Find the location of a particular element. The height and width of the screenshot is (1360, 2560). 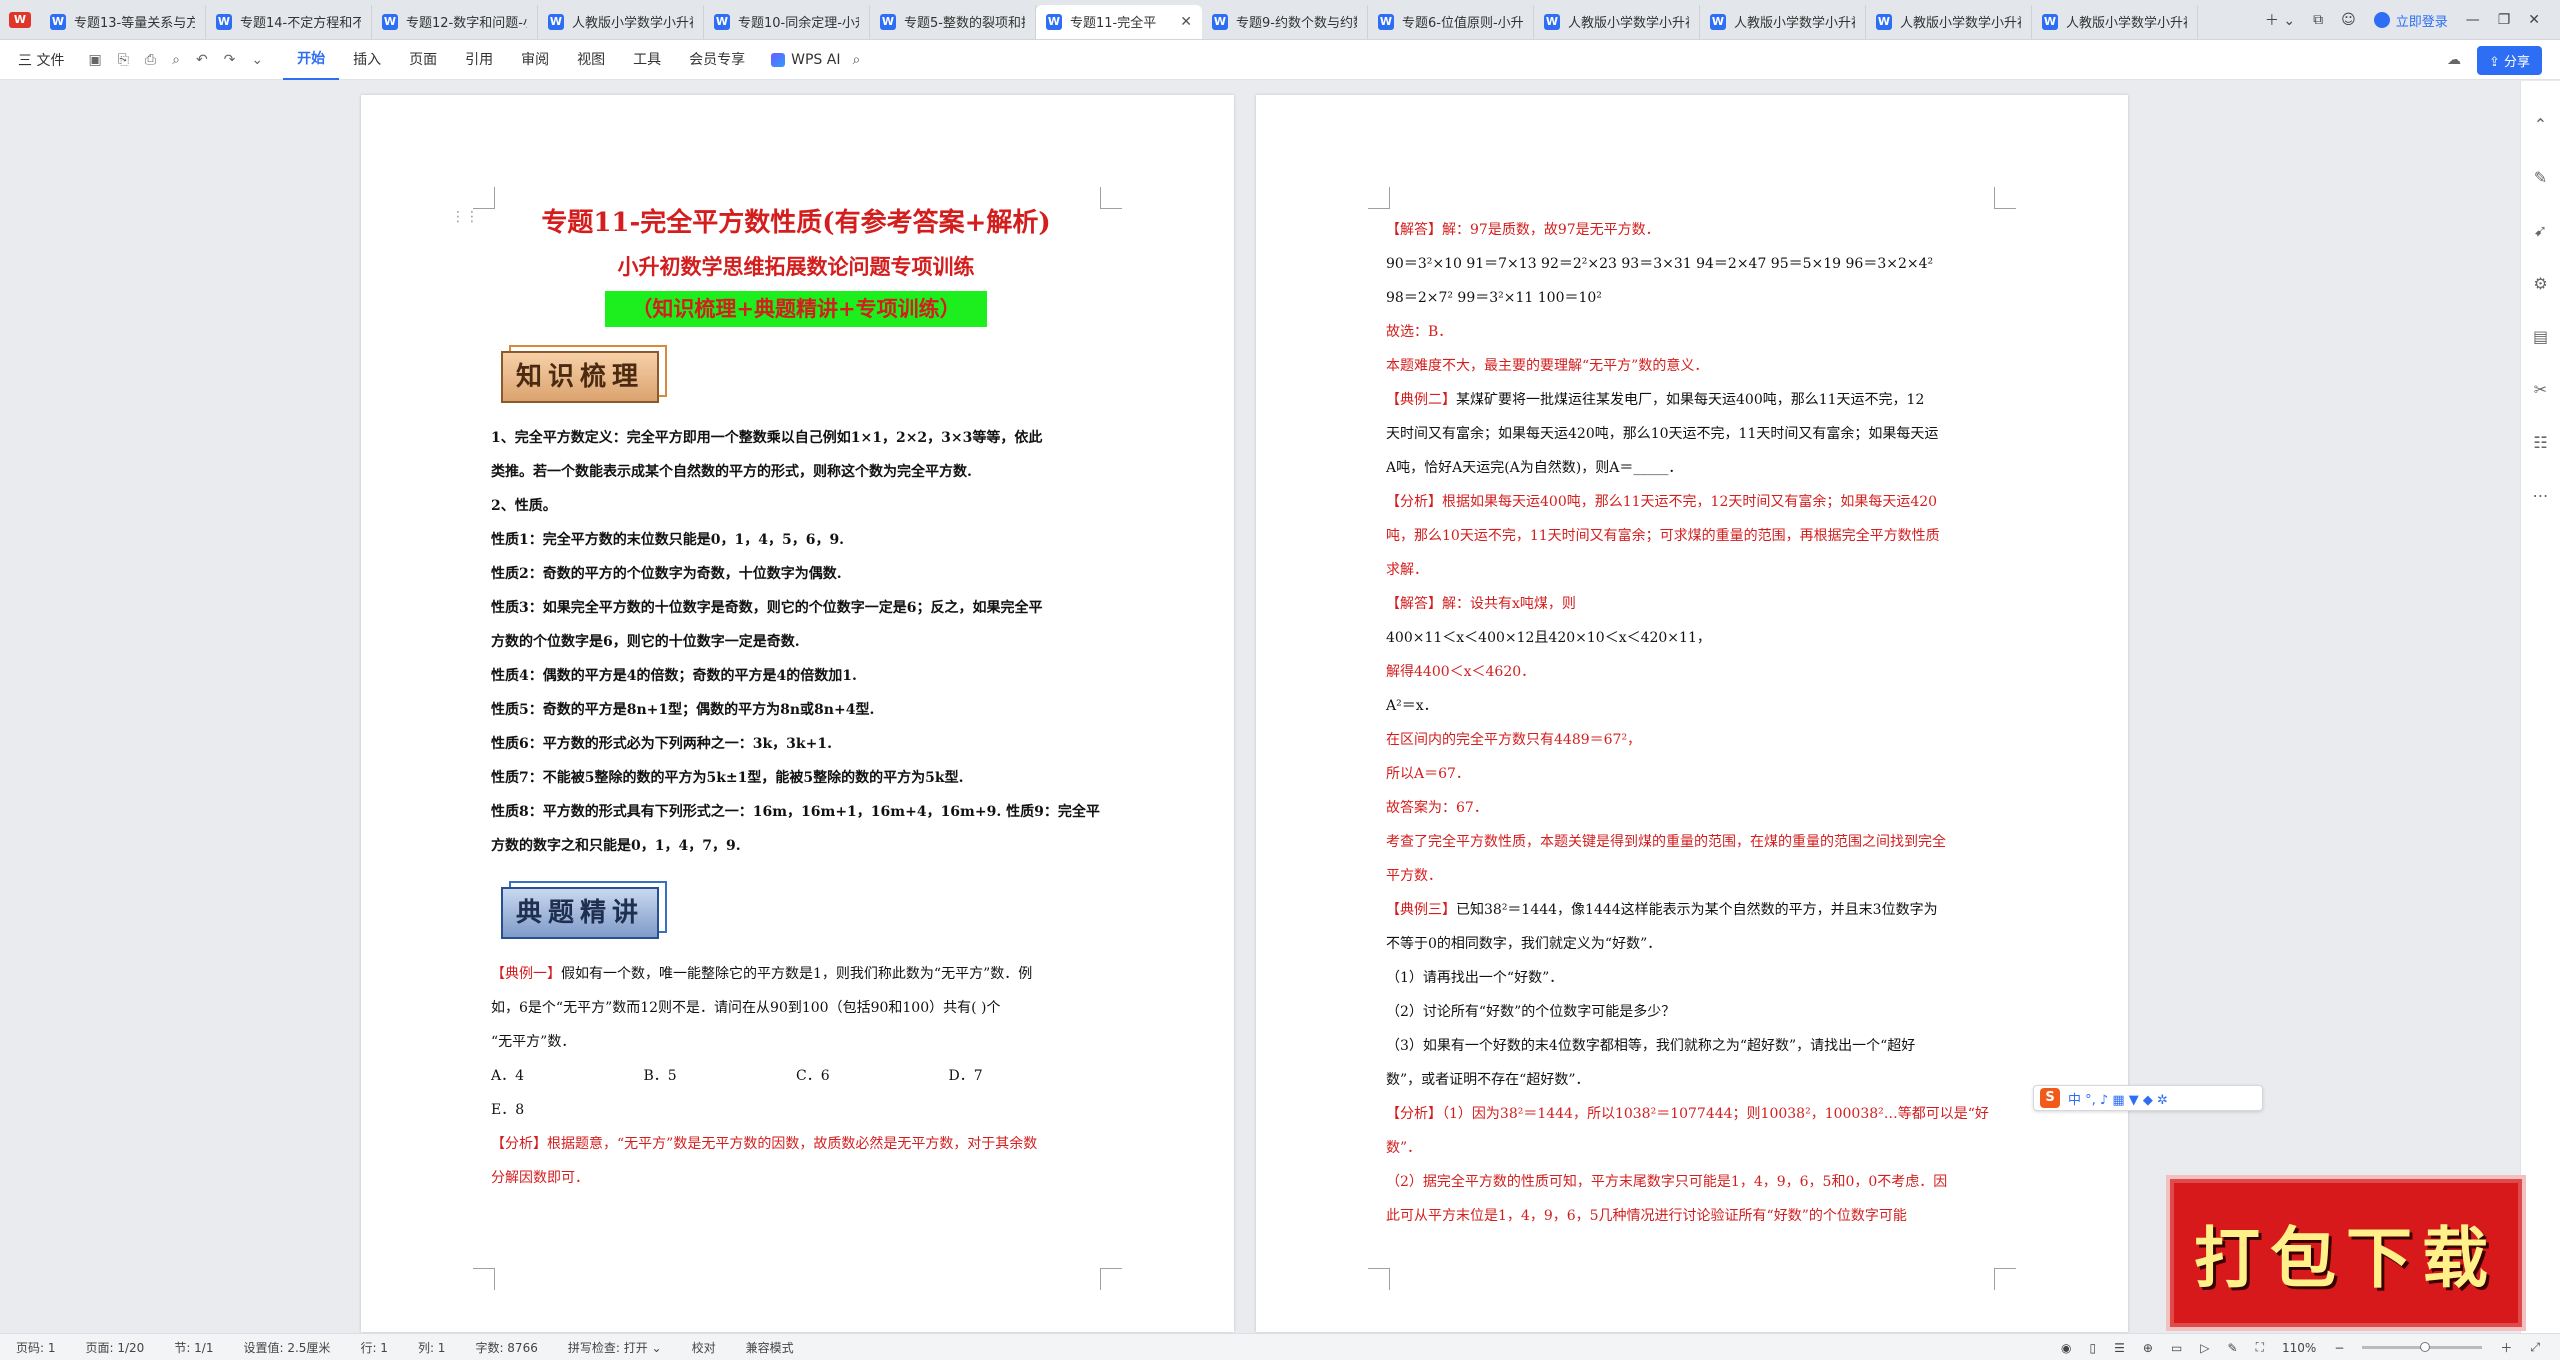

wps-logo-icon: W is located at coordinates (20, 20).